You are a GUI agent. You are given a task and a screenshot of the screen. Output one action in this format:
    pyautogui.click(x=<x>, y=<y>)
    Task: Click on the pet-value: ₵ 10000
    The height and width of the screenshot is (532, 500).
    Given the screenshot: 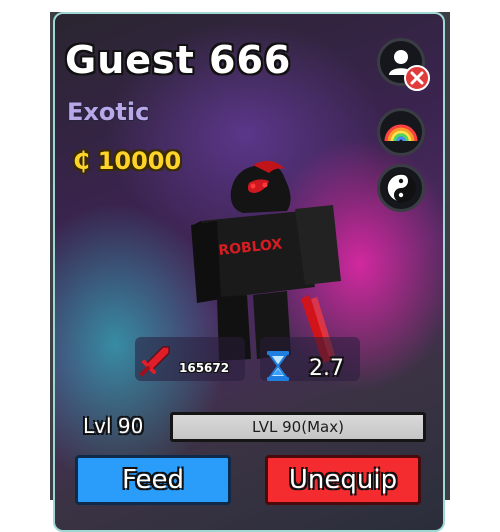 What is the action you would take?
    pyautogui.click(x=127, y=161)
    